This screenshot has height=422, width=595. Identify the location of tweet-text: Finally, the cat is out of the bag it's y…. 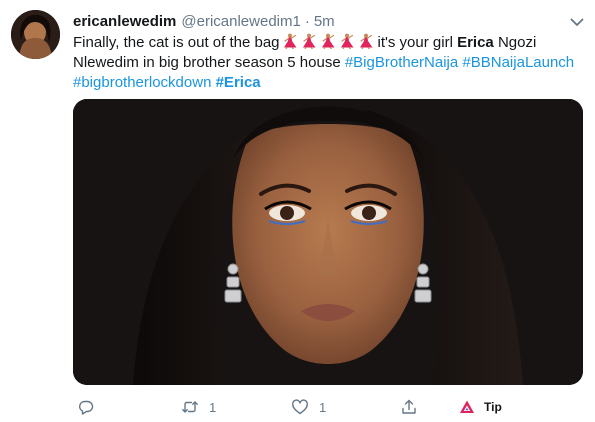
(328, 63).